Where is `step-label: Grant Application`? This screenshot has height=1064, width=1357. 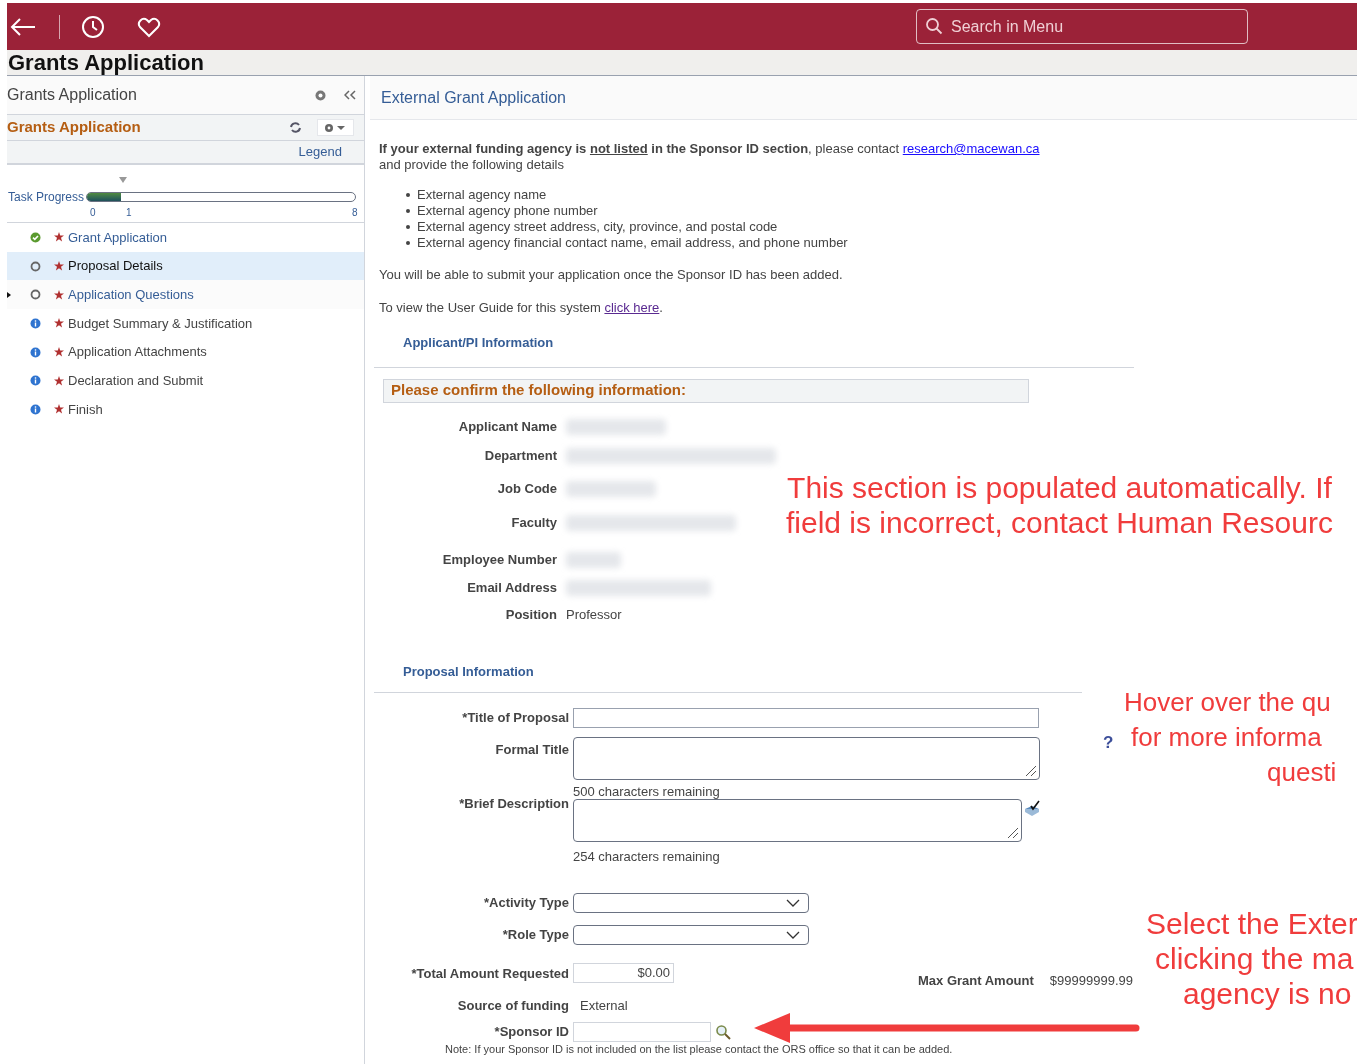
step-label: Grant Application is located at coordinates (117, 237).